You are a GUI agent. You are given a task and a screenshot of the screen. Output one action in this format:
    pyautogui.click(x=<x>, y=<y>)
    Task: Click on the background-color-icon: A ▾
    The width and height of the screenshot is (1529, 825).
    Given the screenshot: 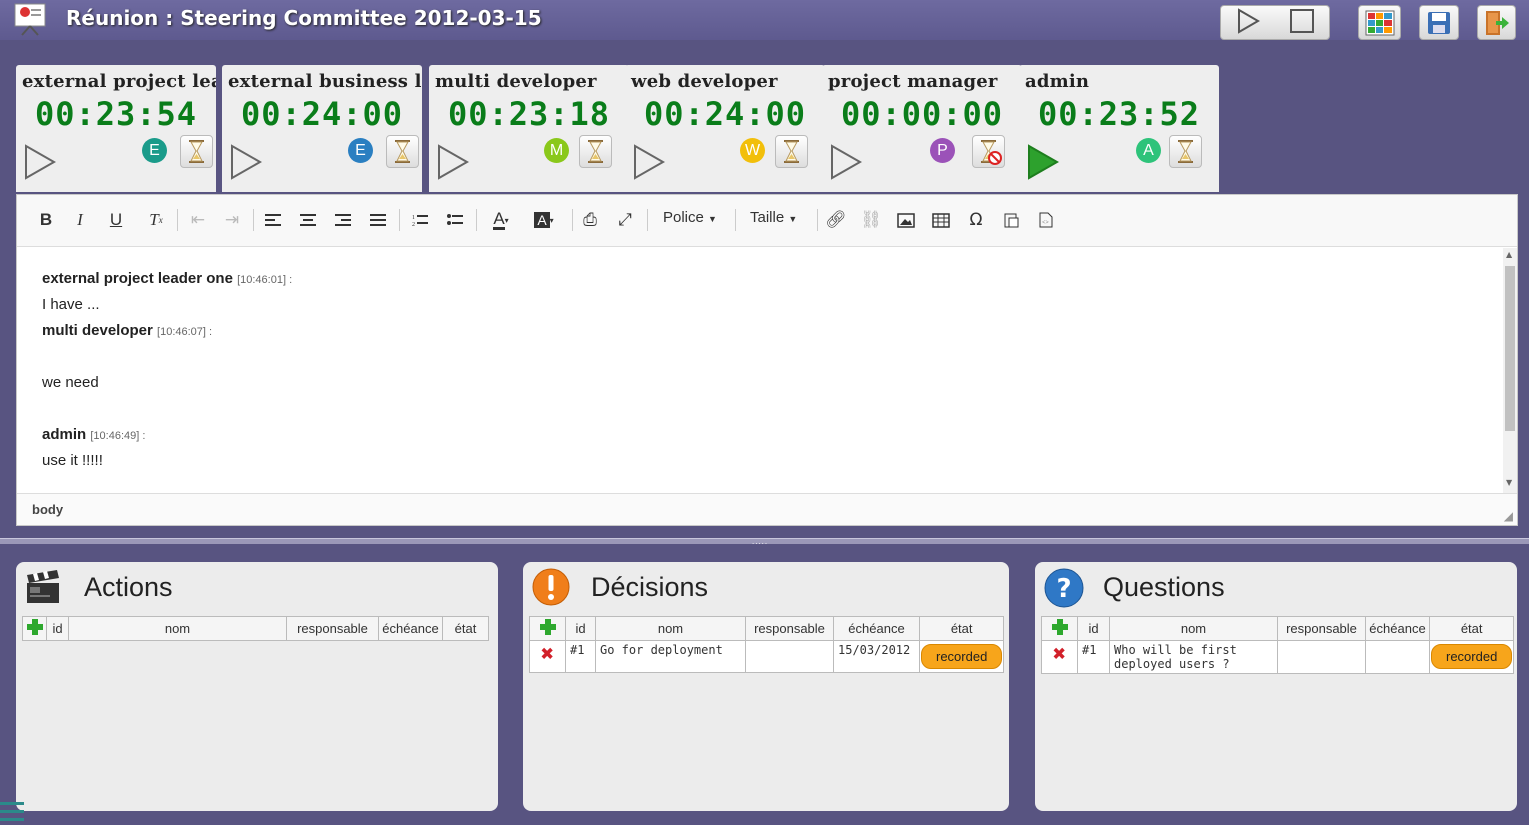 What is the action you would take?
    pyautogui.click(x=544, y=220)
    